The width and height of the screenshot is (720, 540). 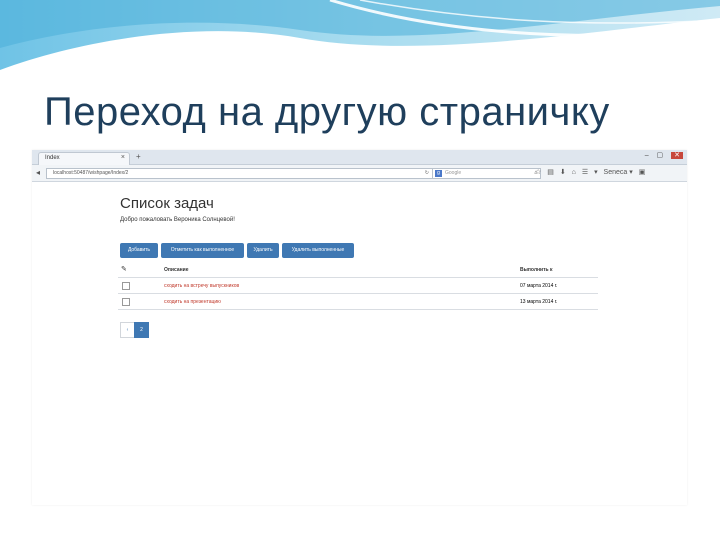 I want to click on browser-toolbar: ☆ ▤ ⬇ ⌂ ☰ ▾ Seneca ▾ ▣, so click(x=592, y=172).